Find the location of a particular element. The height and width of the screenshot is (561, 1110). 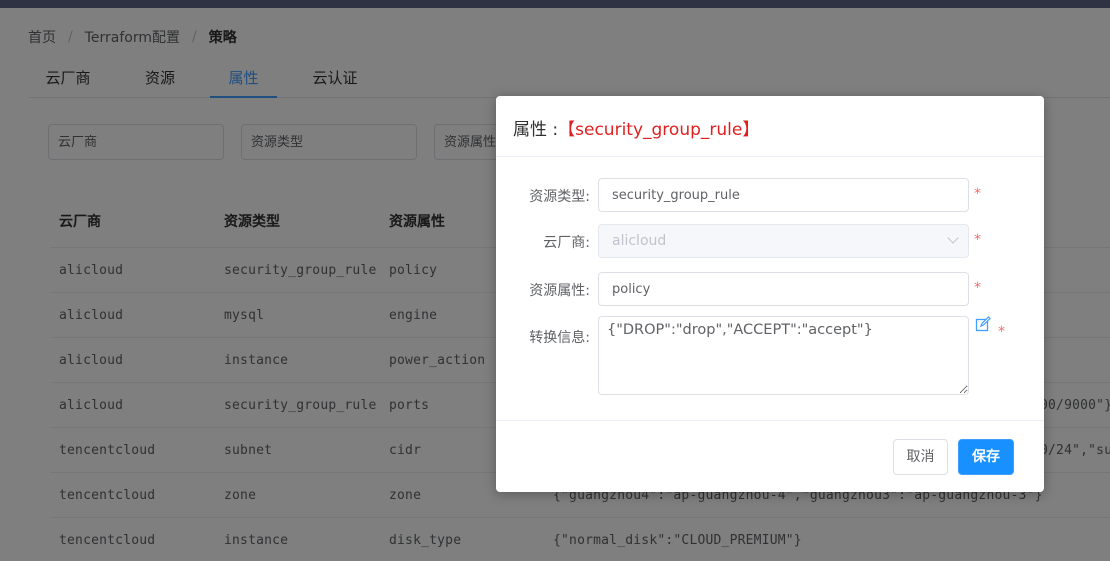

dialog-footer: 取消 保存 is located at coordinates (770, 456).